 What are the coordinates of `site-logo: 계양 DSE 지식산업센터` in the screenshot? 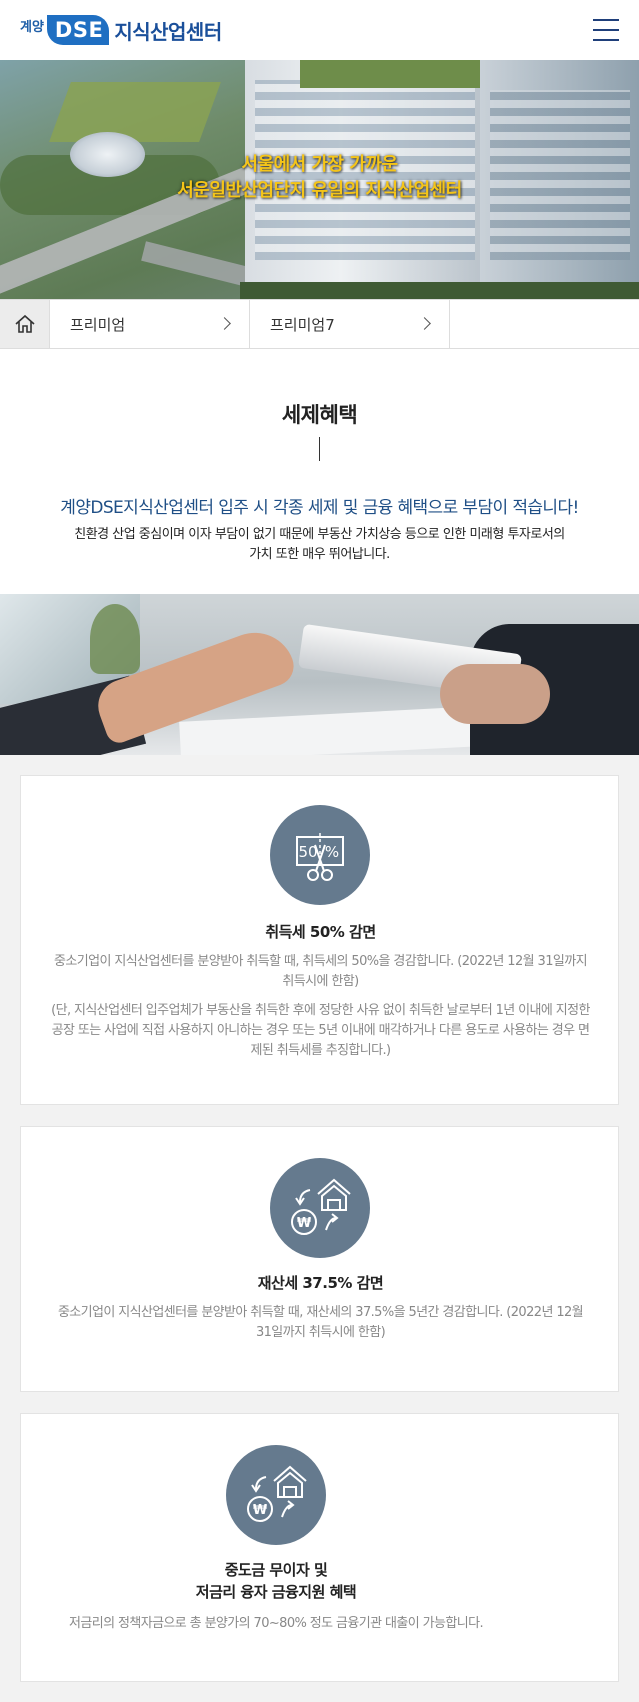 It's located at (121, 30).